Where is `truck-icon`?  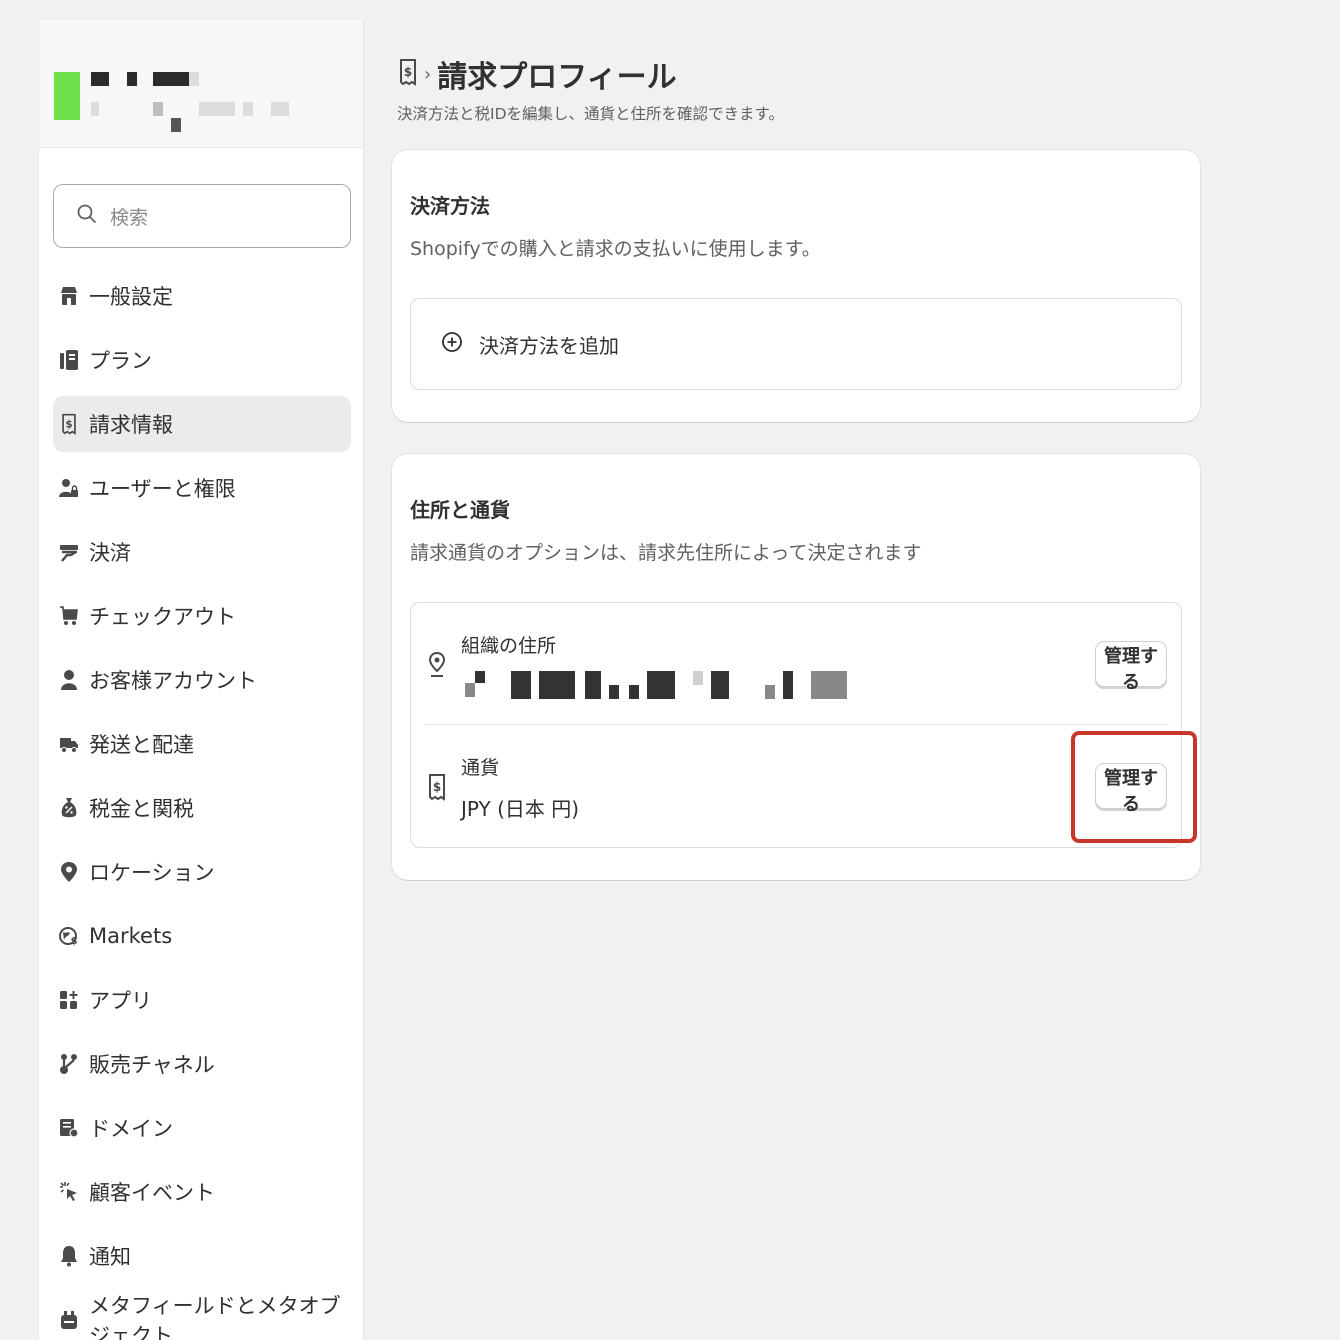 truck-icon is located at coordinates (69, 744).